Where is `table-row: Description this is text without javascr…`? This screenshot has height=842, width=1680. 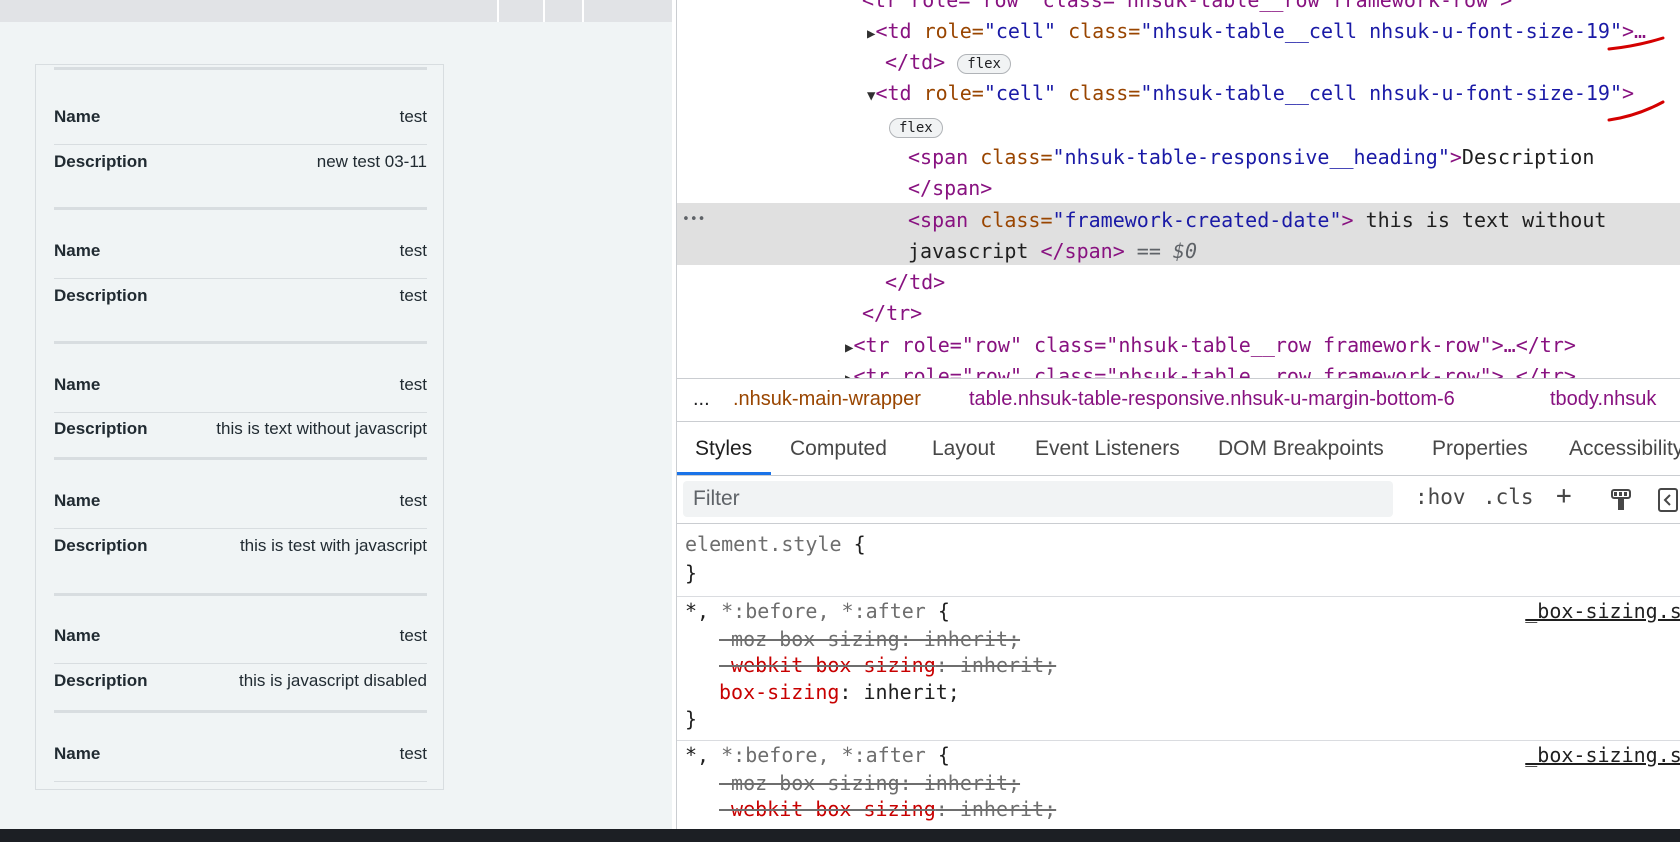
table-row: Description this is text without javascr… is located at coordinates (240, 431).